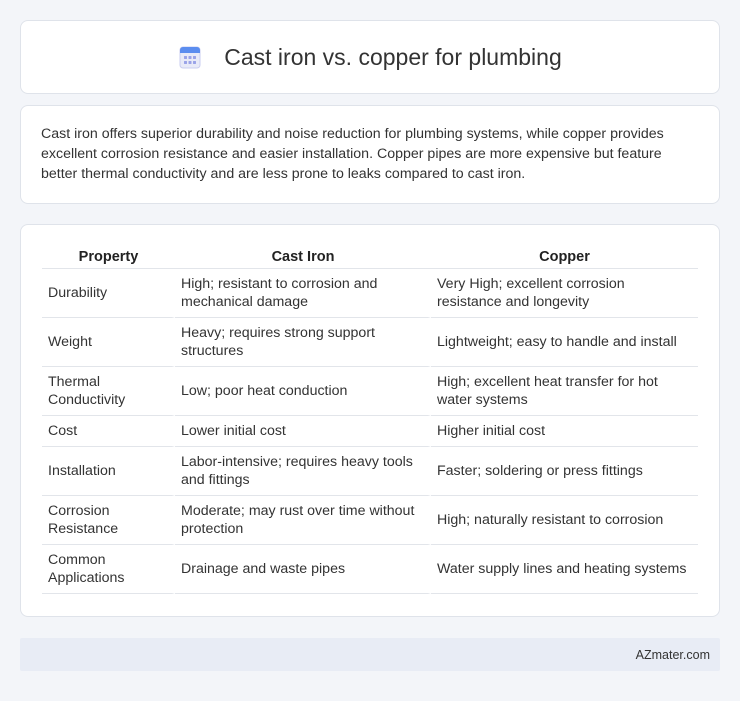 Image resolution: width=740 pixels, height=701 pixels. I want to click on header-cast-iron: Cast Iron, so click(303, 257).